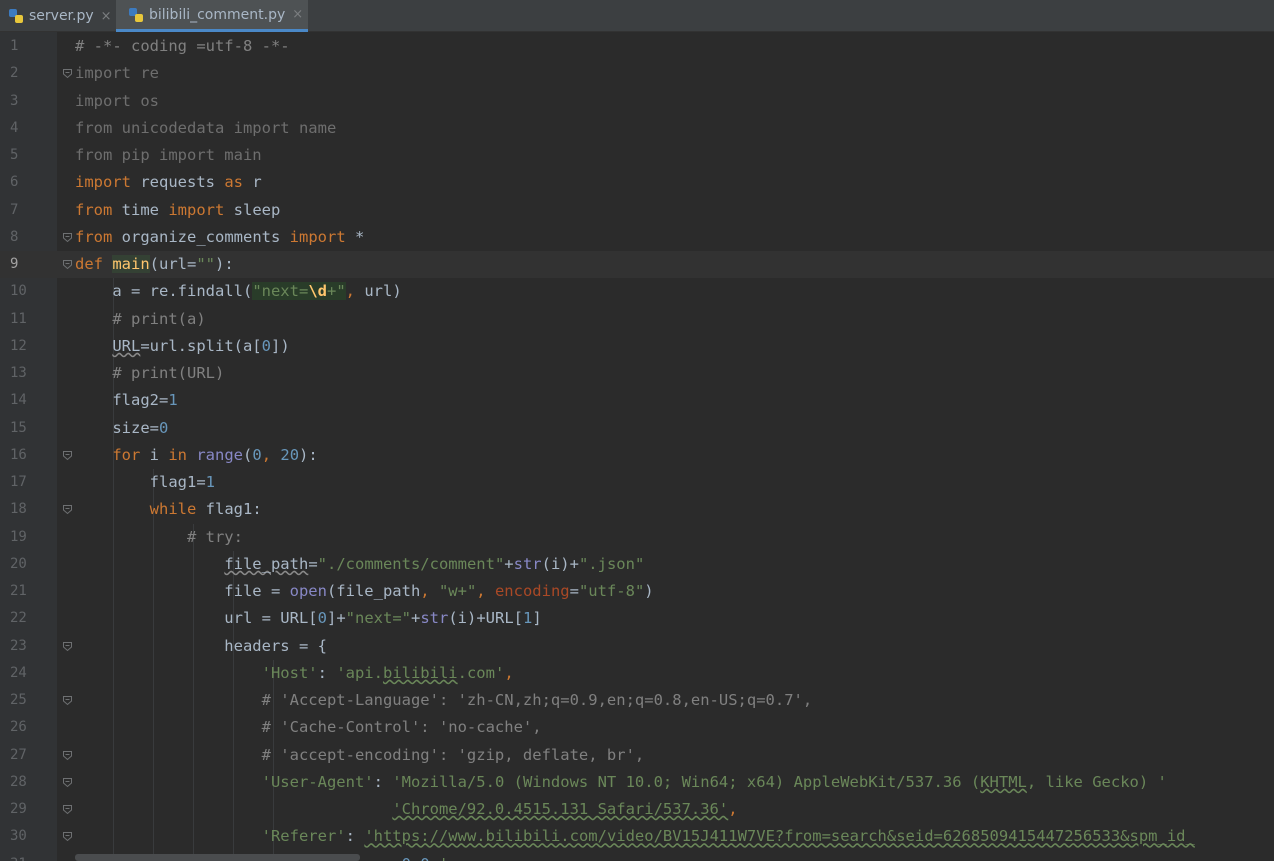  I want to click on code-text: url = URL[0]+"next="+str(i)+URL[1], so click(308, 618).